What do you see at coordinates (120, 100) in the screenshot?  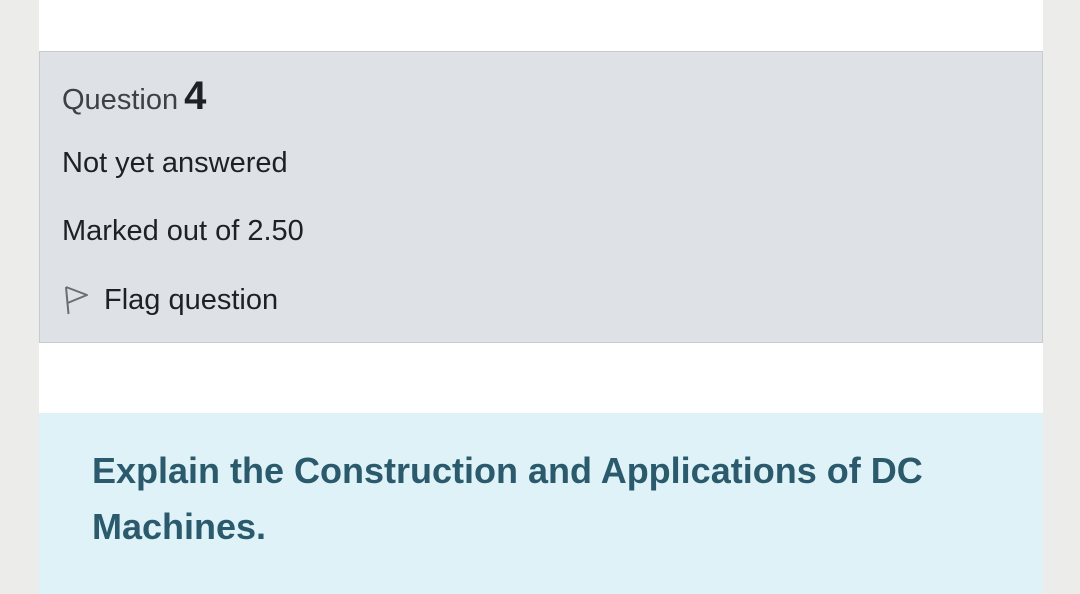 I see `question-label: Question` at bounding box center [120, 100].